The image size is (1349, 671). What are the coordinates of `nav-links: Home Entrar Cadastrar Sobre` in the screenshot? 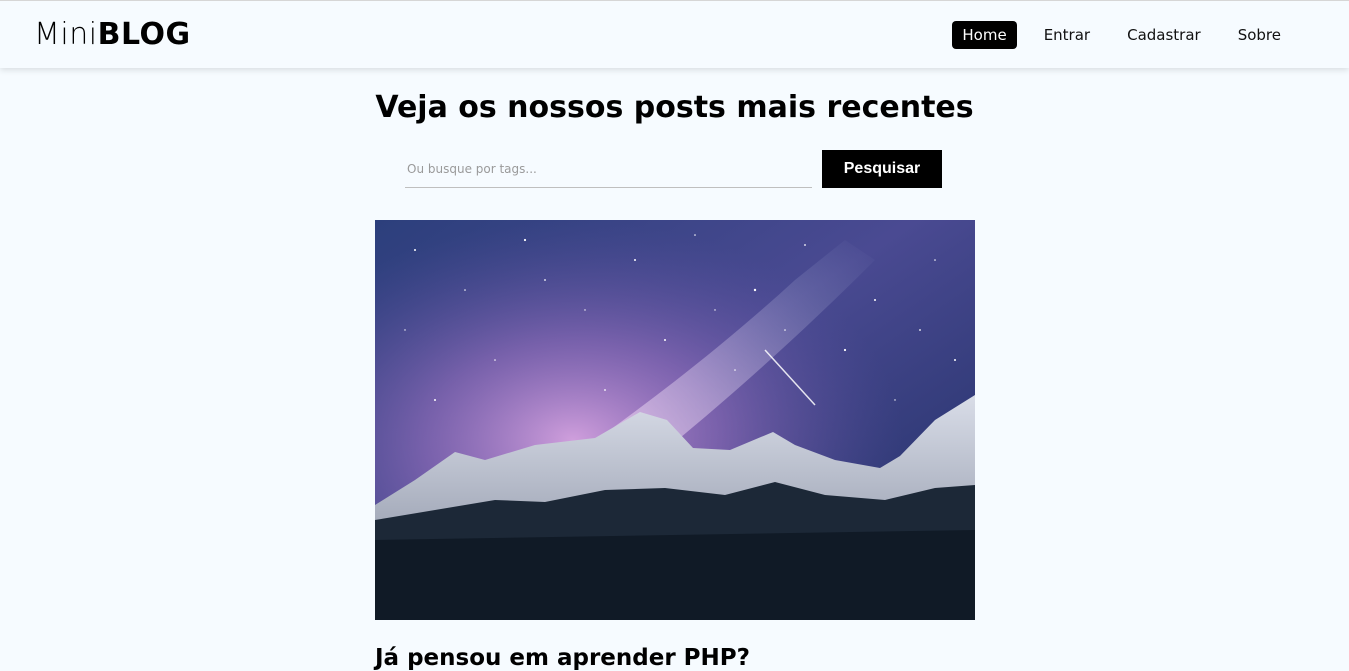 It's located at (1121, 34).